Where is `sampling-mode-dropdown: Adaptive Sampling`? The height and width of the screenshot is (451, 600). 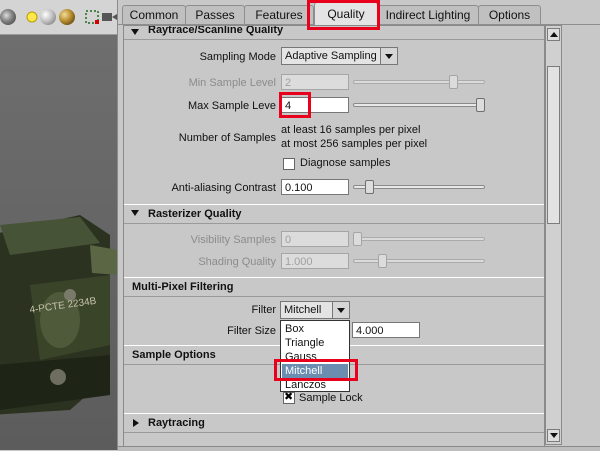 sampling-mode-dropdown: Adaptive Sampling is located at coordinates (339, 56).